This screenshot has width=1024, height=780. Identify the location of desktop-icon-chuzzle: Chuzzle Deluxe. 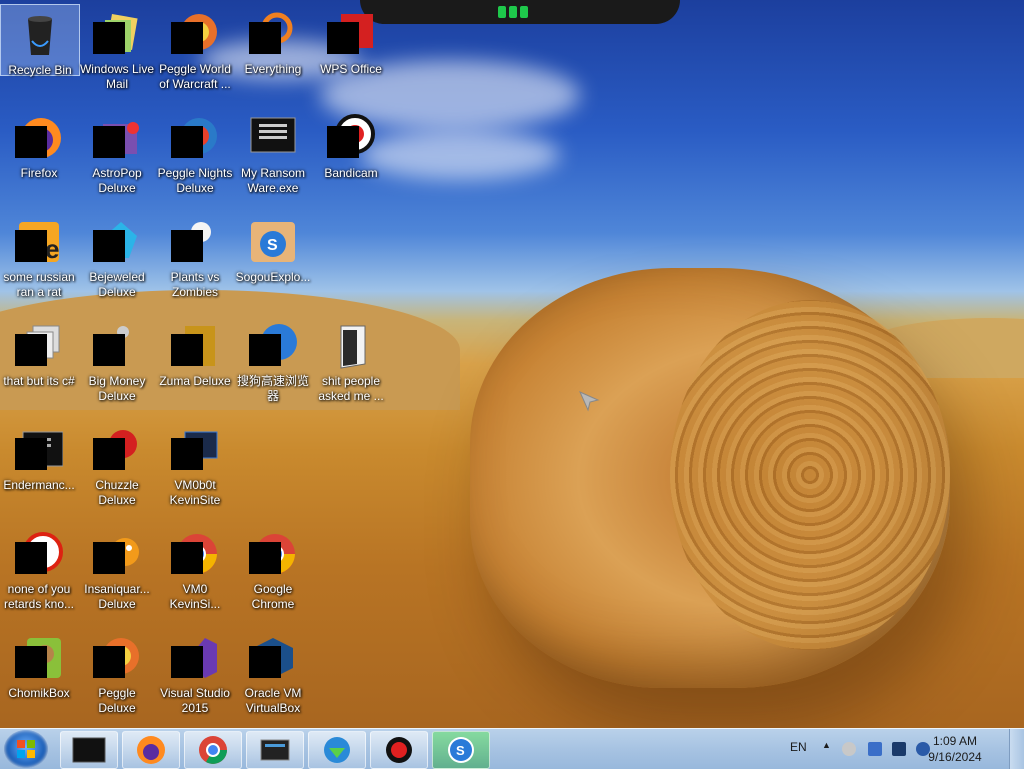
(117, 464).